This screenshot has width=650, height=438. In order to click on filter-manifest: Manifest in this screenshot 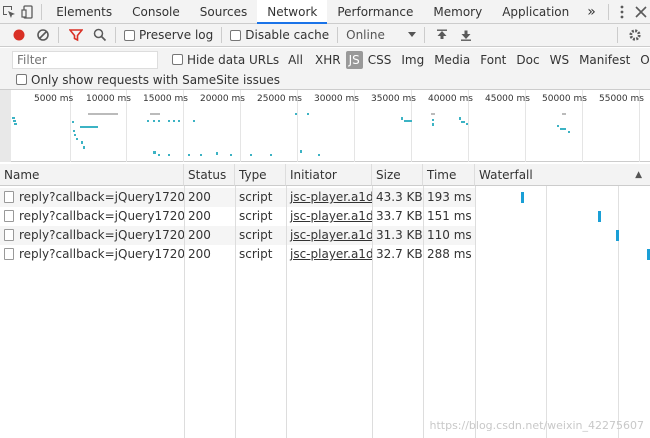, I will do `click(604, 60)`.